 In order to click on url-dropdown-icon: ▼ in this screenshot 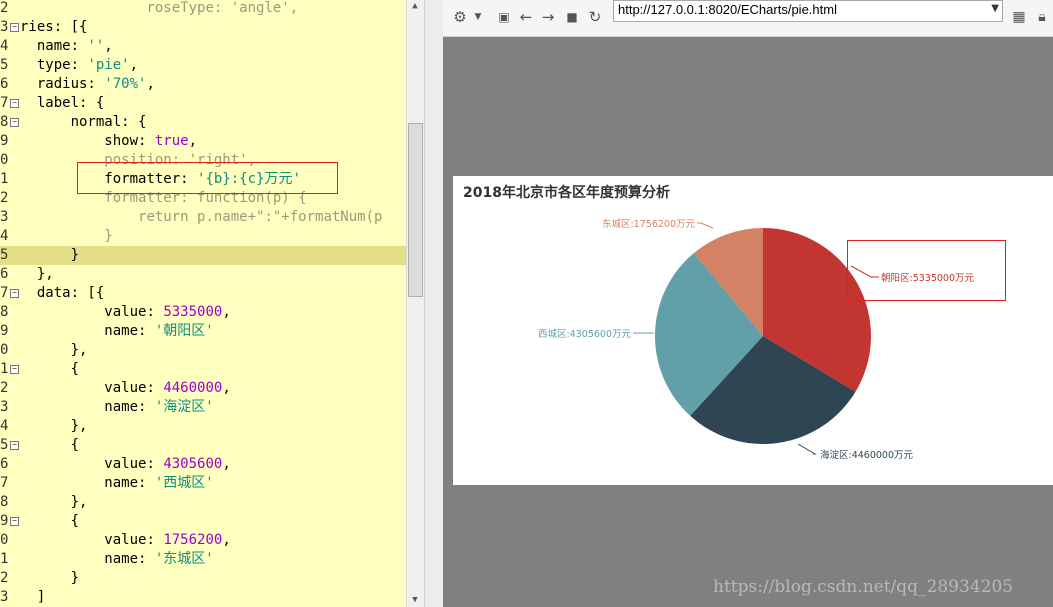, I will do `click(995, 8)`.